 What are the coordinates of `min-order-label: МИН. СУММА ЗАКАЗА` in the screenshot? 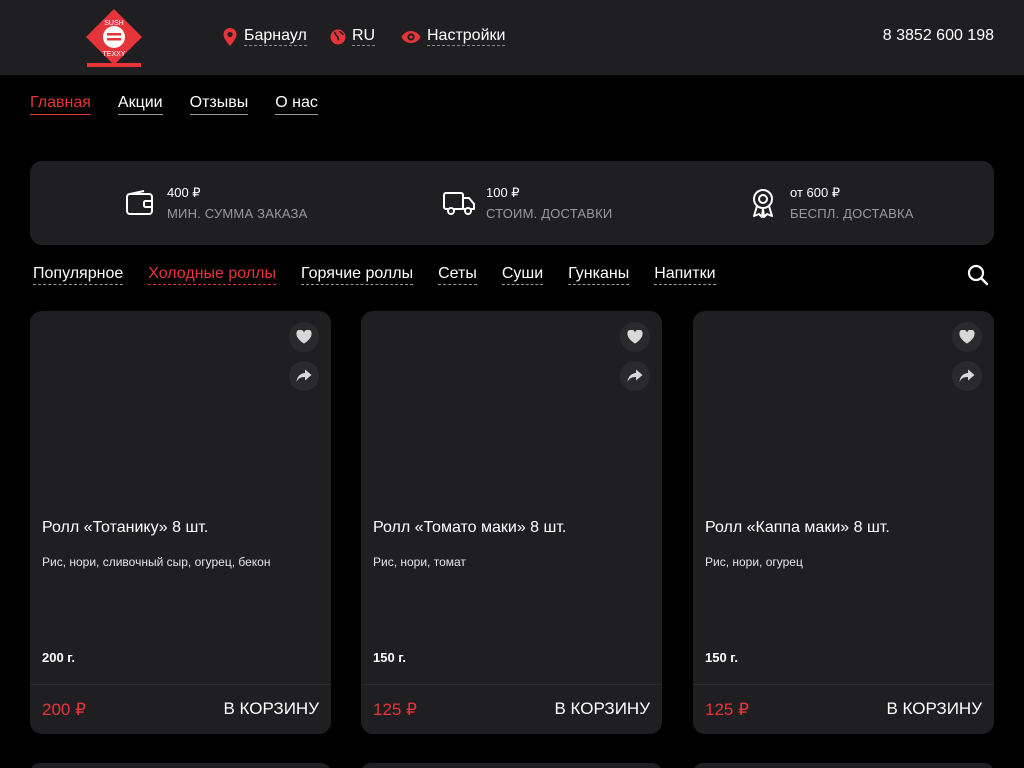 It's located at (237, 213).